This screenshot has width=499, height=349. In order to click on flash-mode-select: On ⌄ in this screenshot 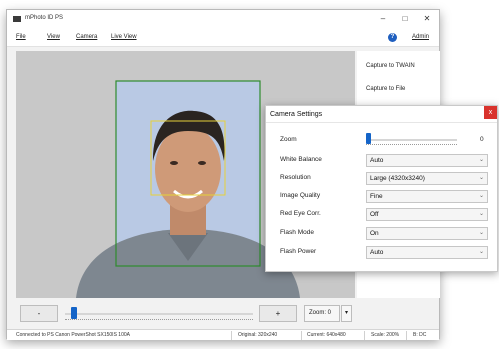, I will do `click(427, 233)`.